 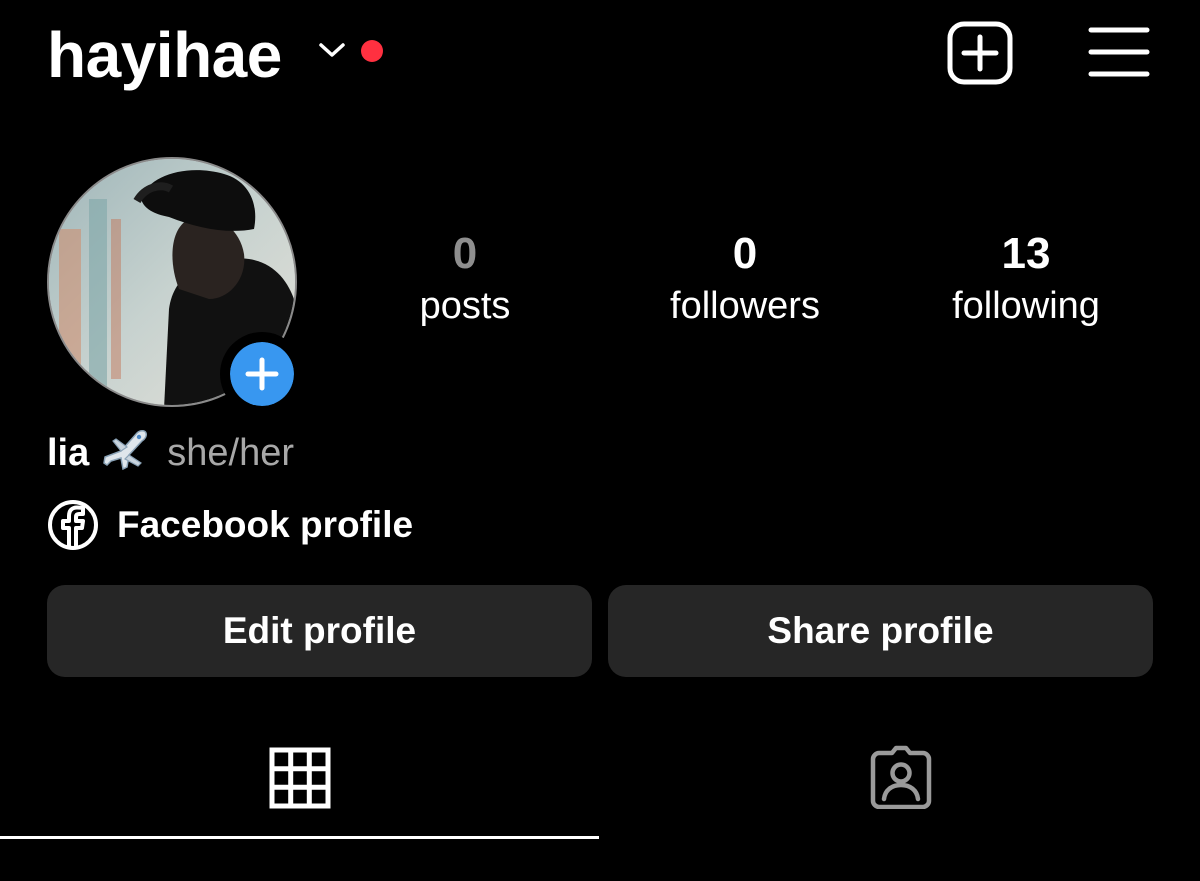 I want to click on display-name: lia, so click(x=68, y=453).